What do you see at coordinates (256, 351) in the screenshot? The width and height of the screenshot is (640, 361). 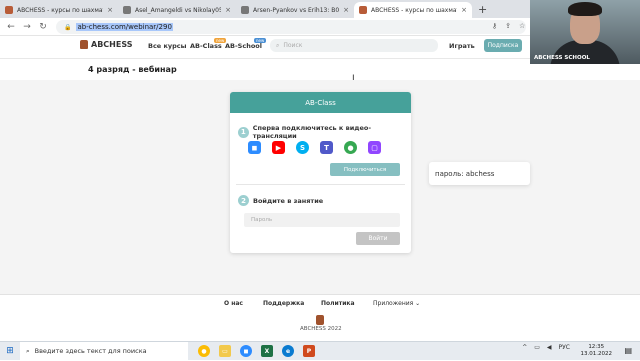 I see `taskbar-apps: ● ▭ ◼ X e P` at bounding box center [256, 351].